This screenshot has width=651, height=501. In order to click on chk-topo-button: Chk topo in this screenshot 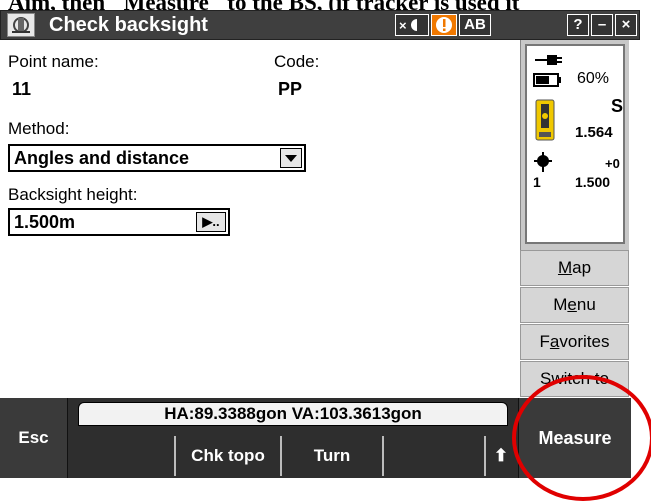, I will do `click(227, 456)`.